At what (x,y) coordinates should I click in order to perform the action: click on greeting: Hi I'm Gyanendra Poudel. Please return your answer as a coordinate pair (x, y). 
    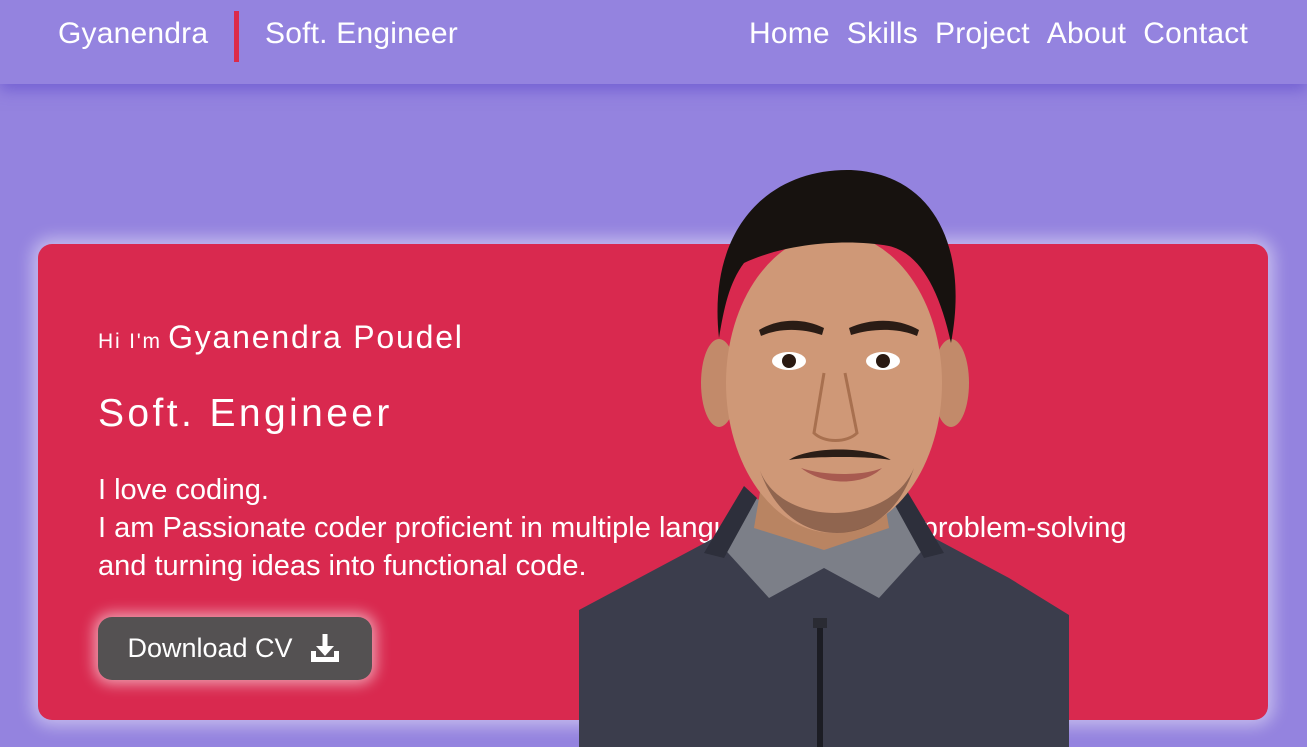
    Looking at the image, I should click on (281, 337).